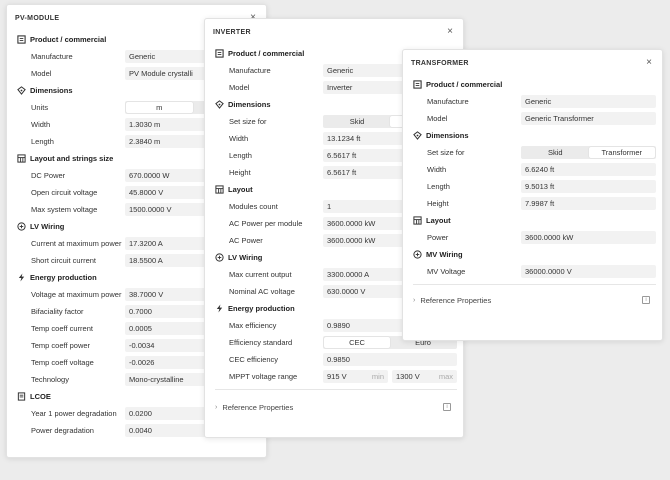  What do you see at coordinates (532, 63) in the screenshot?
I see `panel-header: TRANSFORMER ×` at bounding box center [532, 63].